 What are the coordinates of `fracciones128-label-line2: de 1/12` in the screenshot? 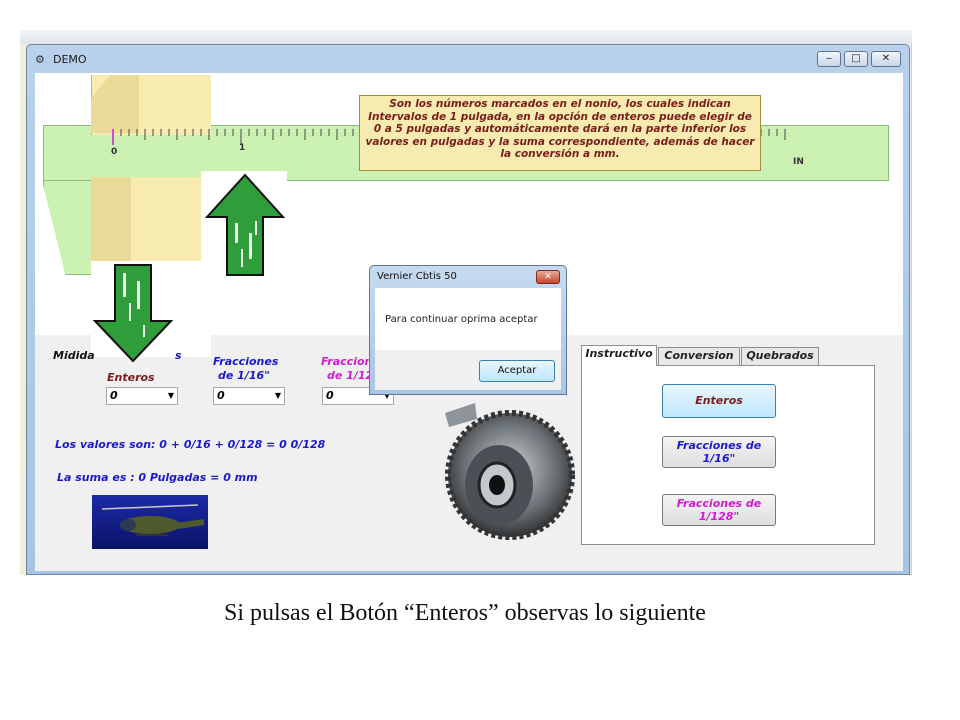 It's located at (350, 375).